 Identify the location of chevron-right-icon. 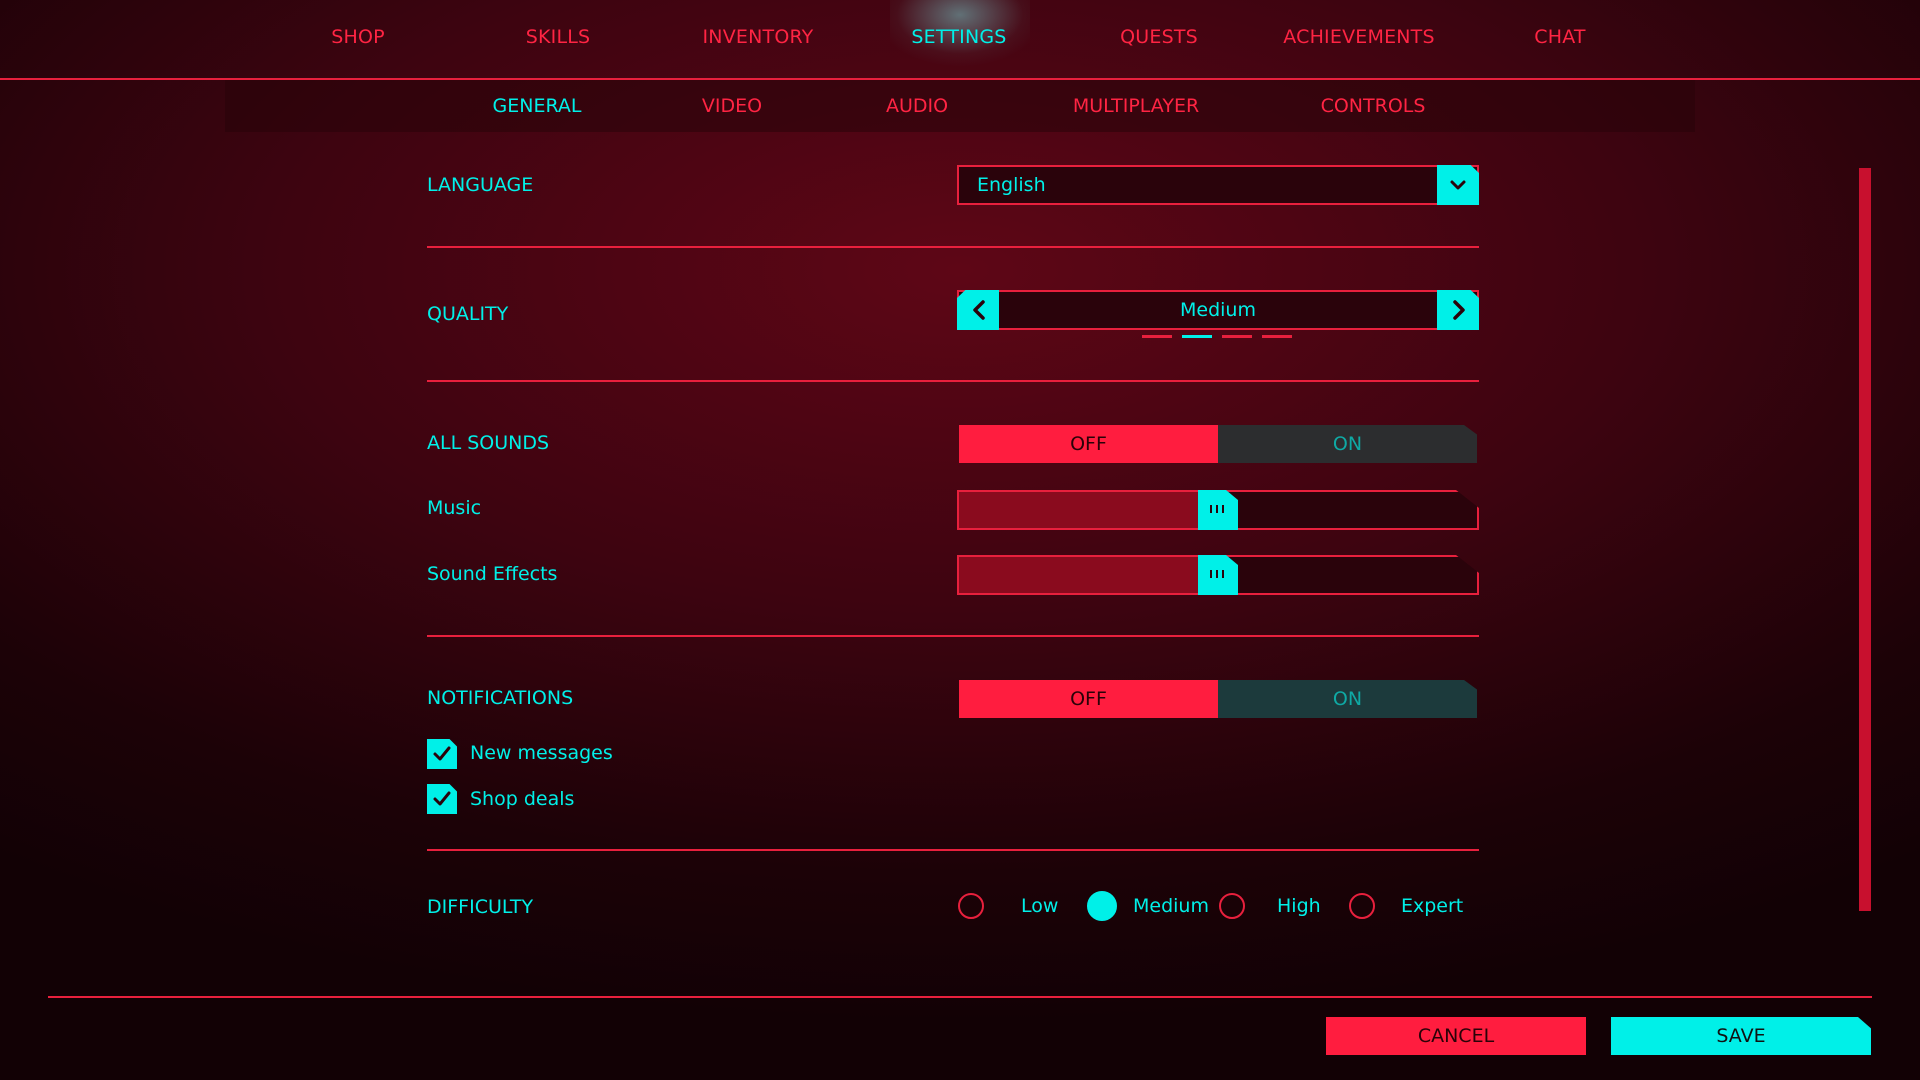
(1459, 310).